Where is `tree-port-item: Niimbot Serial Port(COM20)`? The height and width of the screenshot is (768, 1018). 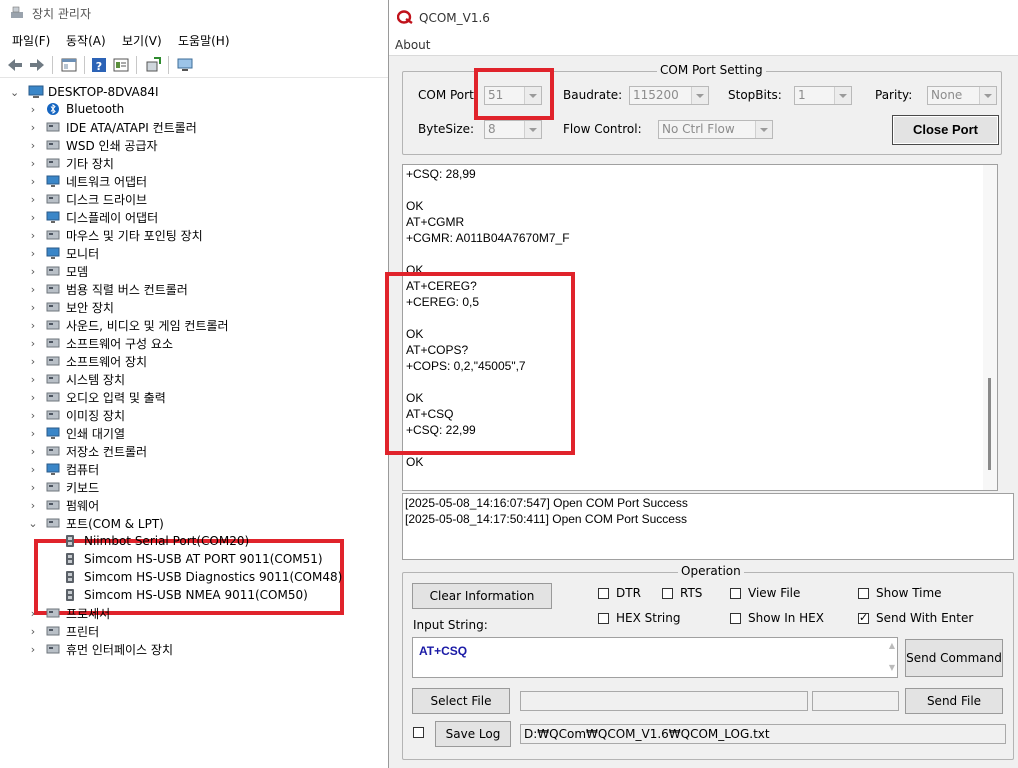
tree-port-item: Niimbot Serial Port(COM20) is located at coordinates (156, 541).